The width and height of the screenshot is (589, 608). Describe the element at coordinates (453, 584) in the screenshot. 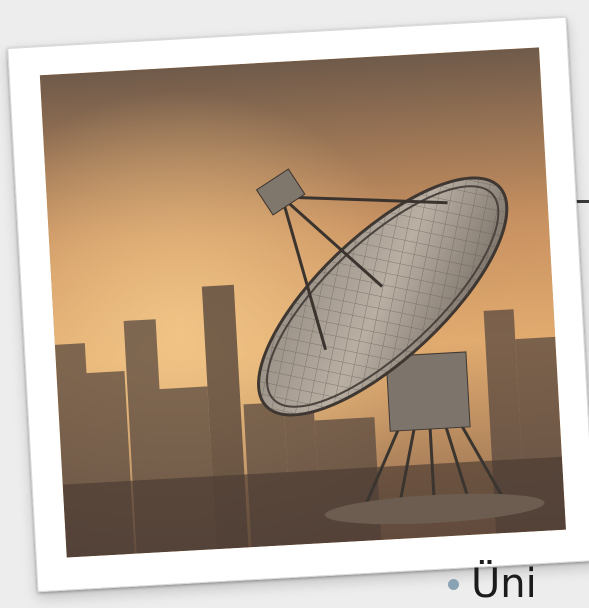

I see `bullet-icon` at that location.